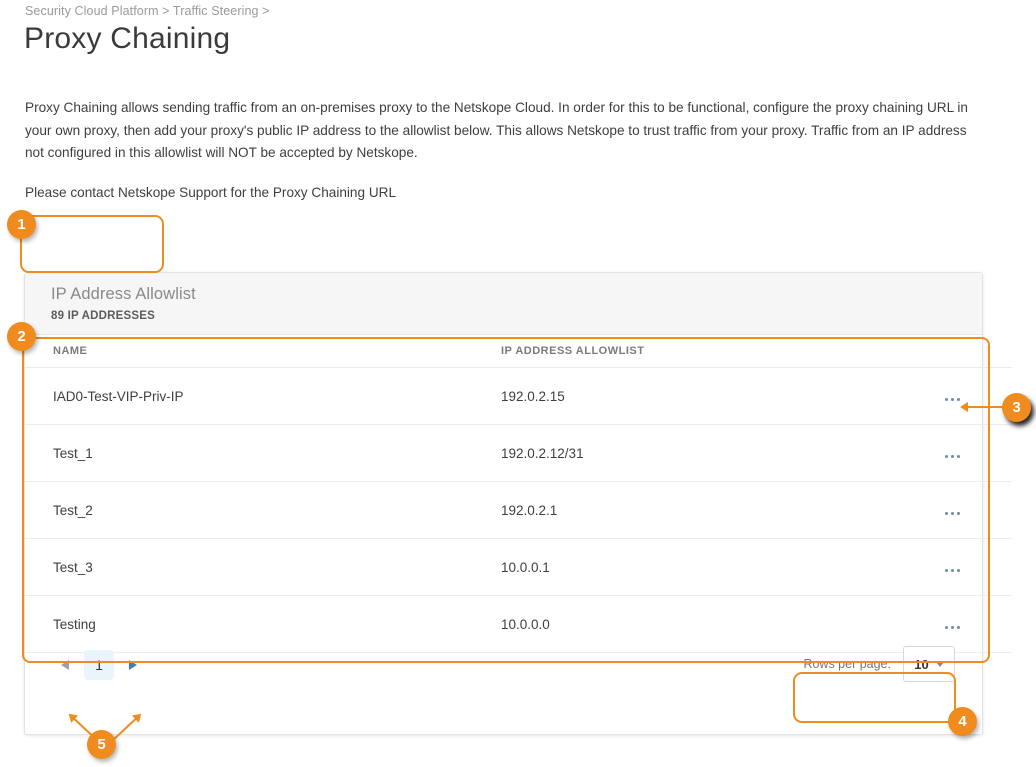  Describe the element at coordinates (67, 665) in the screenshot. I see `previous-page-icon` at that location.